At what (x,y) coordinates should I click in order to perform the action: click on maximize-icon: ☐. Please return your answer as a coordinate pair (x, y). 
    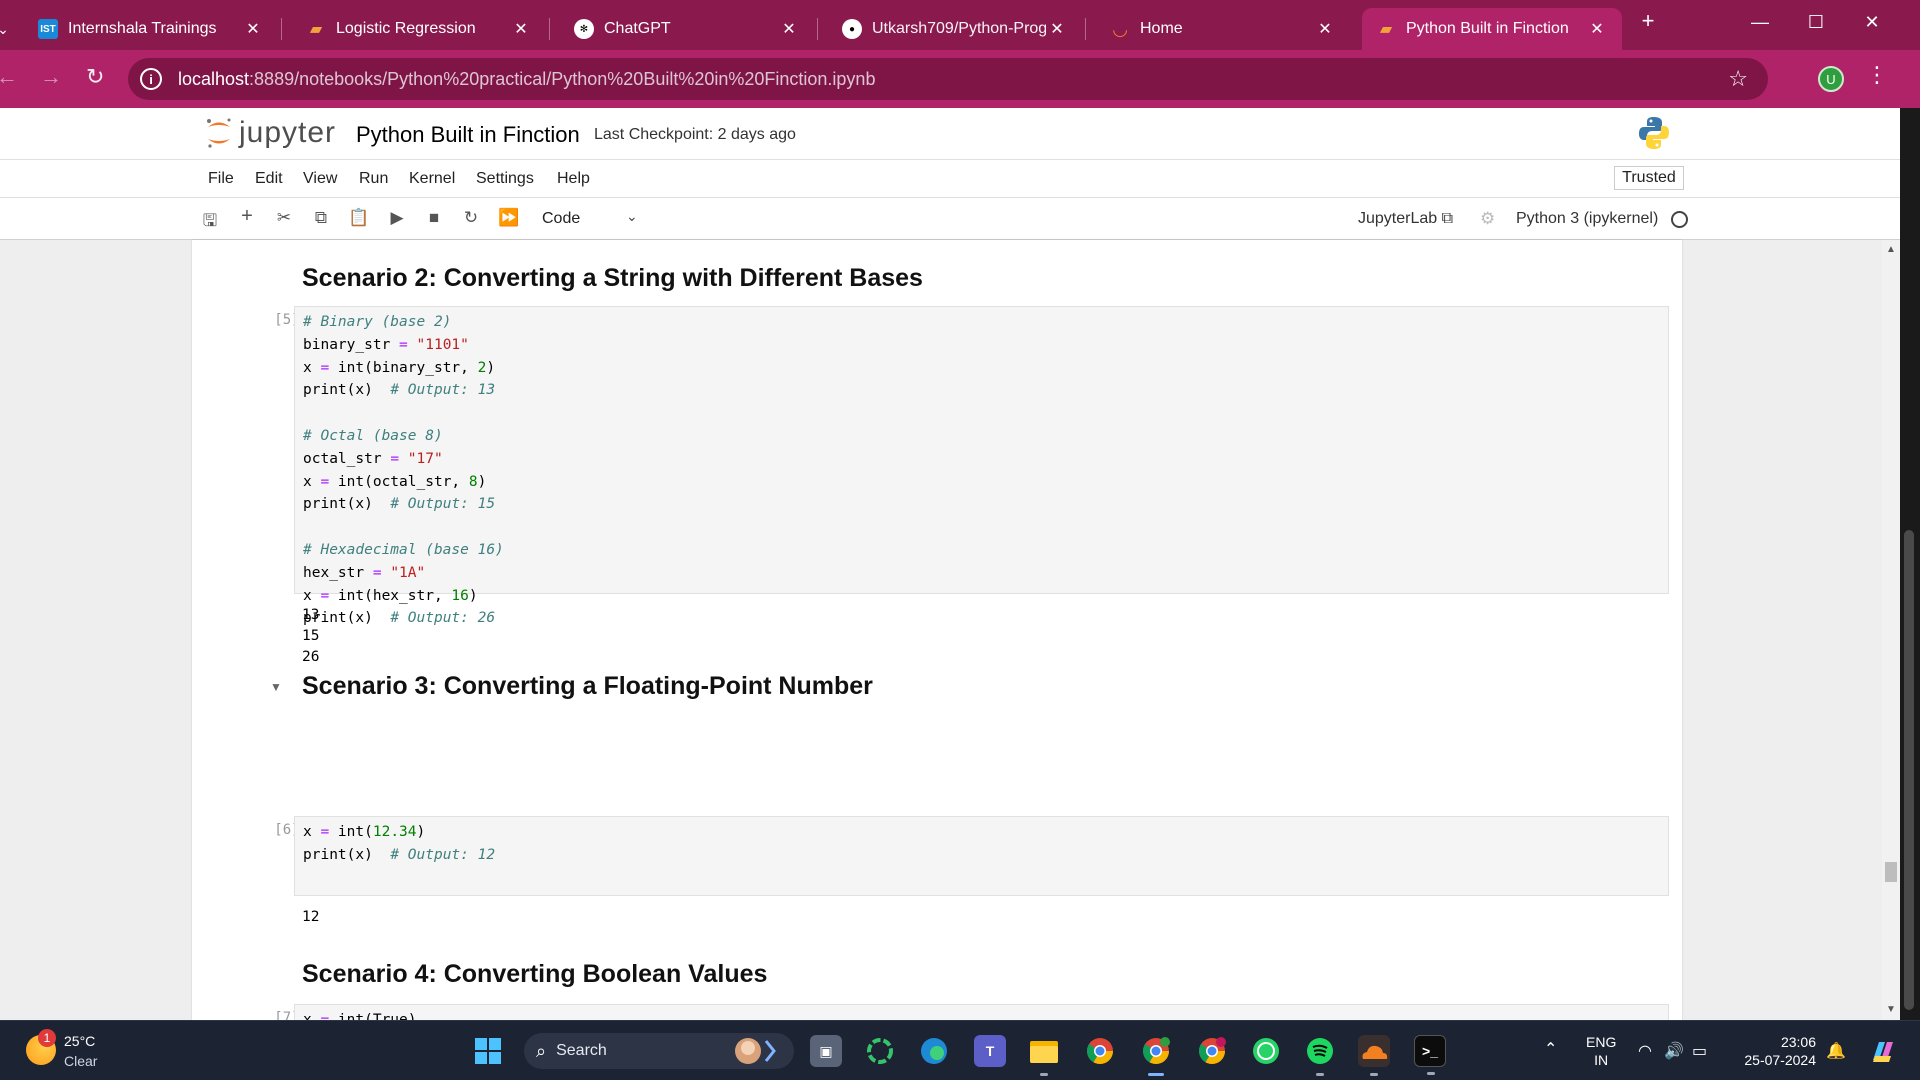
    Looking at the image, I should click on (1816, 22).